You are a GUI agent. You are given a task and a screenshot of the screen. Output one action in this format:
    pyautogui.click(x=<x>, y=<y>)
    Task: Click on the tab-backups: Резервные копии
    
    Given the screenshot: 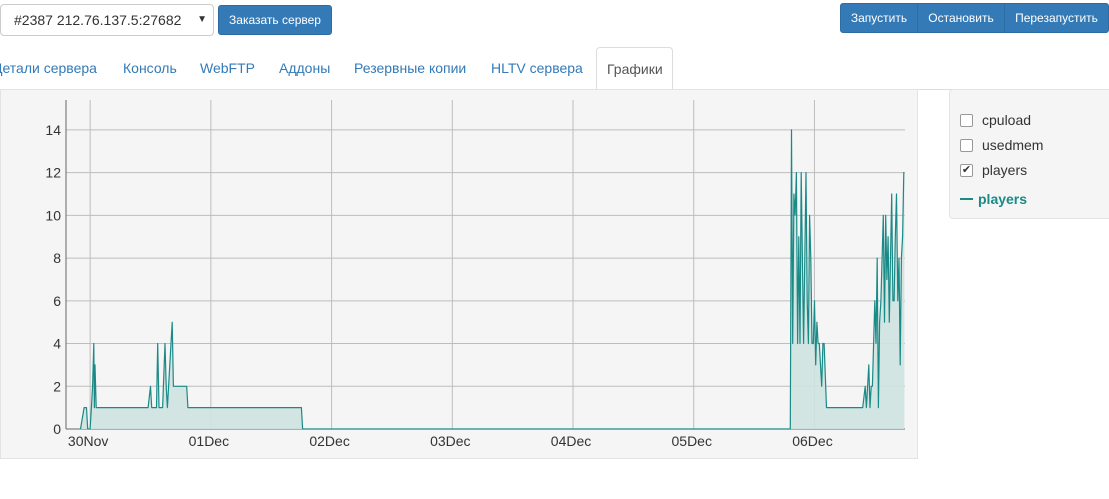 What is the action you would take?
    pyautogui.click(x=410, y=68)
    